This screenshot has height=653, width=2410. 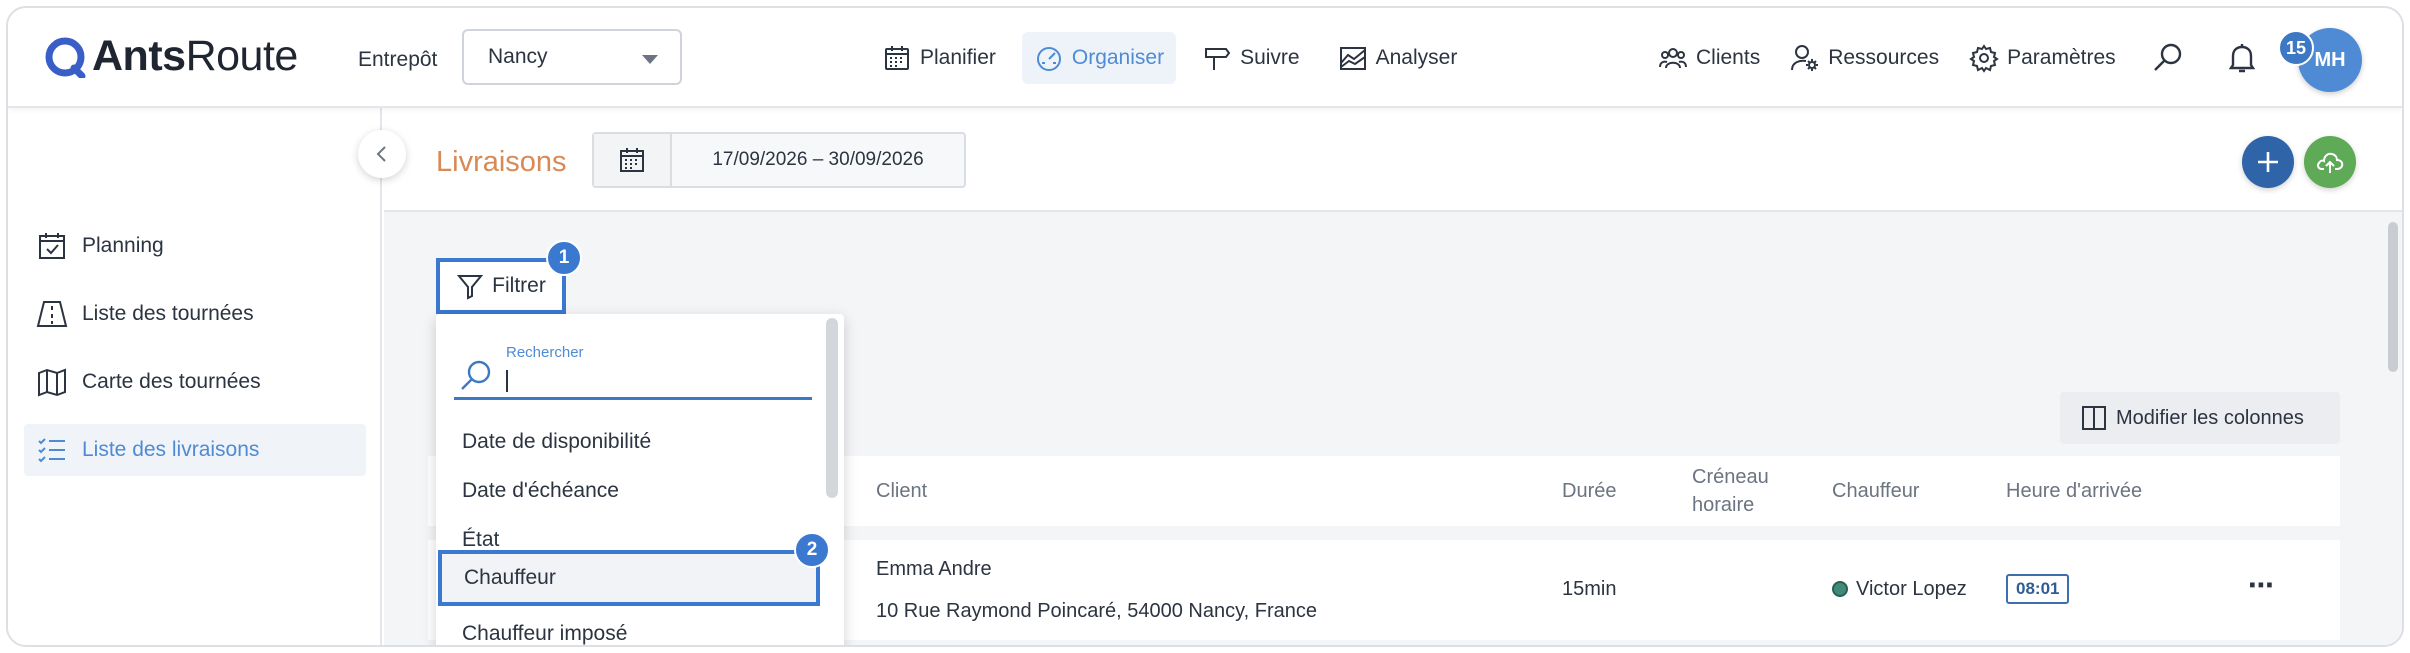 What do you see at coordinates (52, 314) in the screenshot?
I see `road-icon` at bounding box center [52, 314].